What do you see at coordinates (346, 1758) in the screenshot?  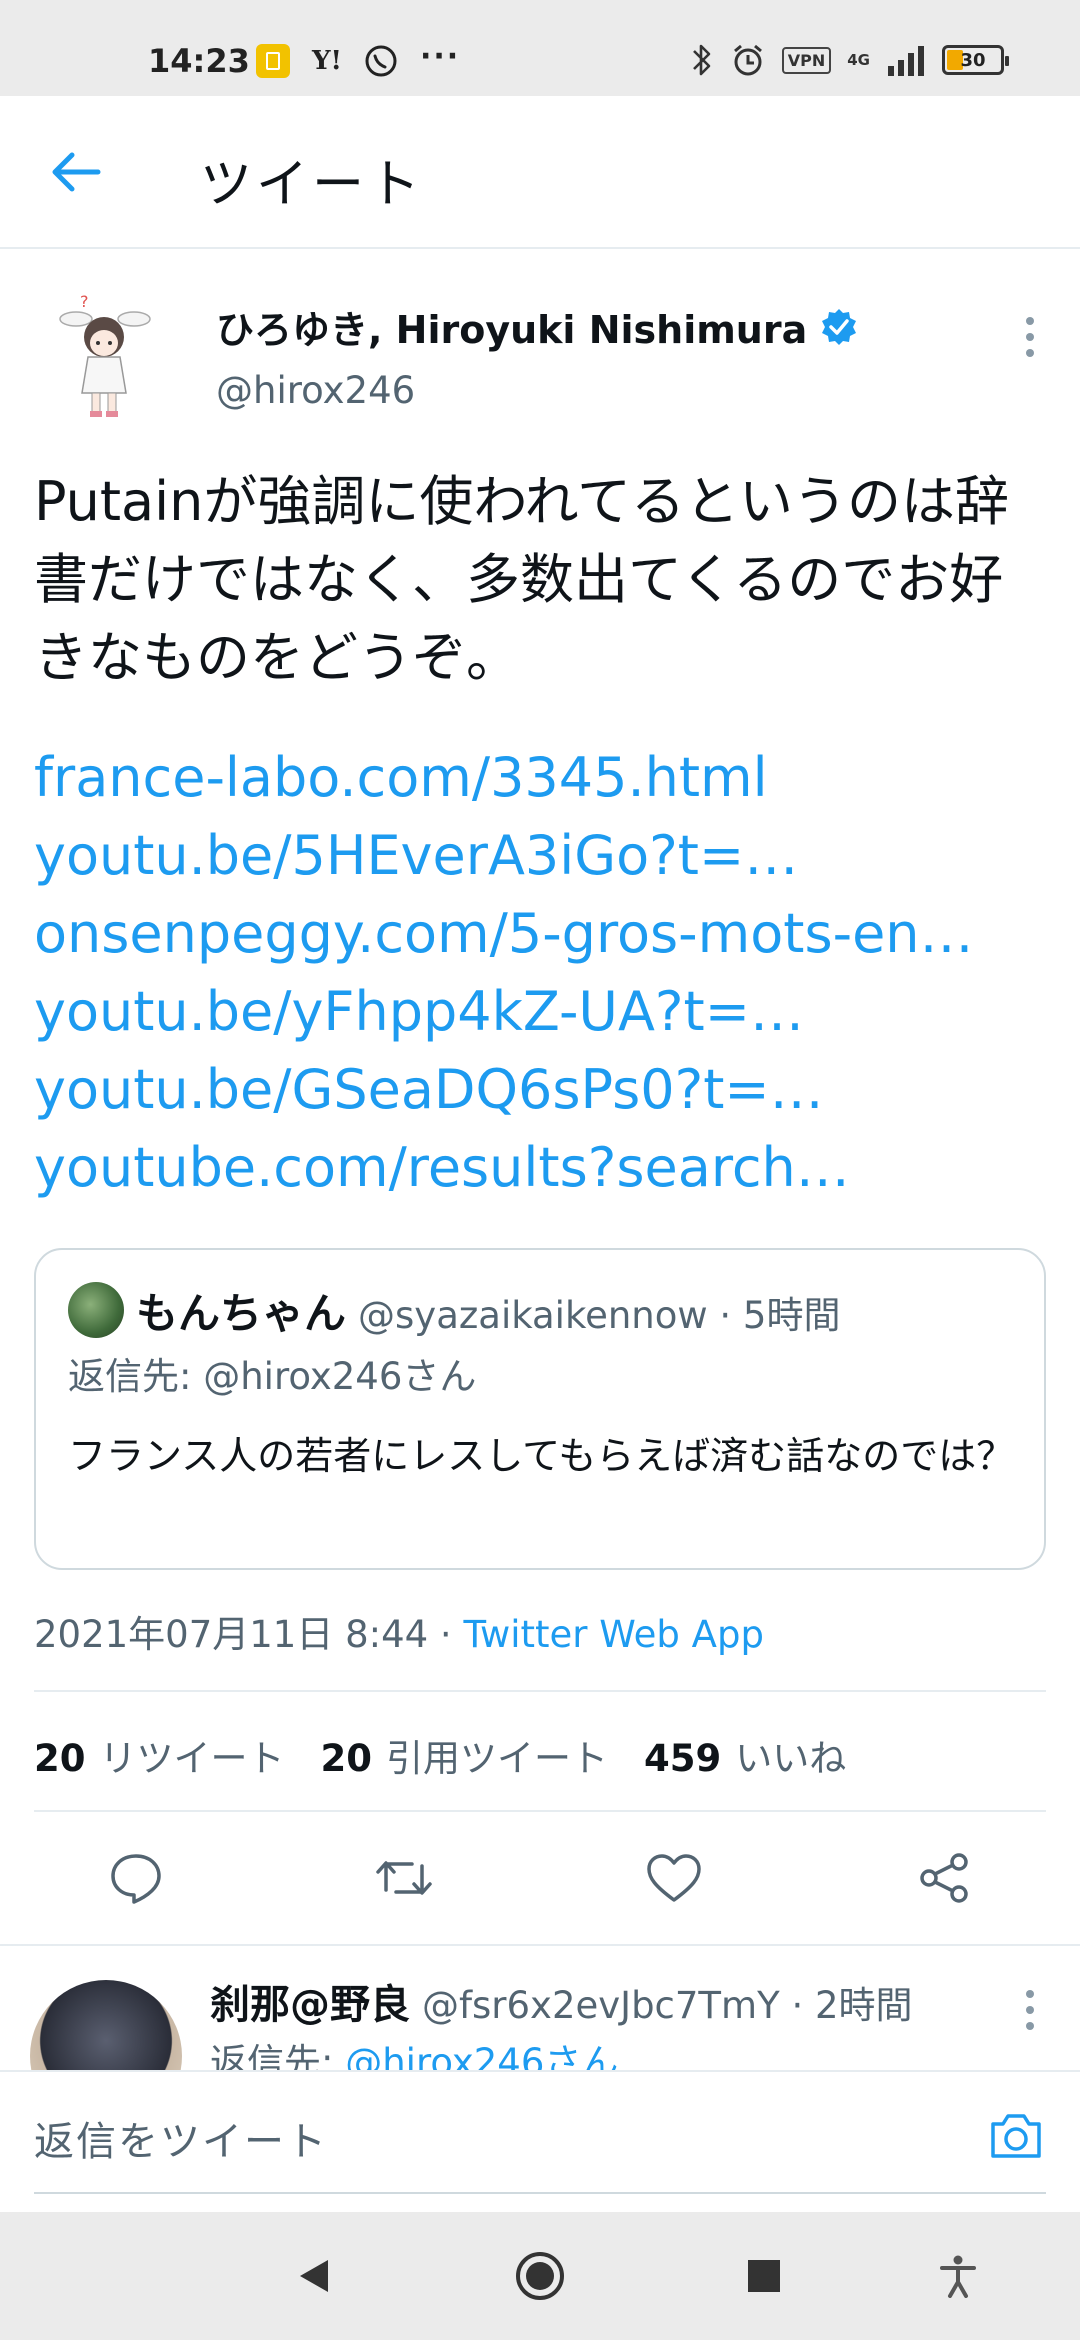 I see `quotes-count: 20` at bounding box center [346, 1758].